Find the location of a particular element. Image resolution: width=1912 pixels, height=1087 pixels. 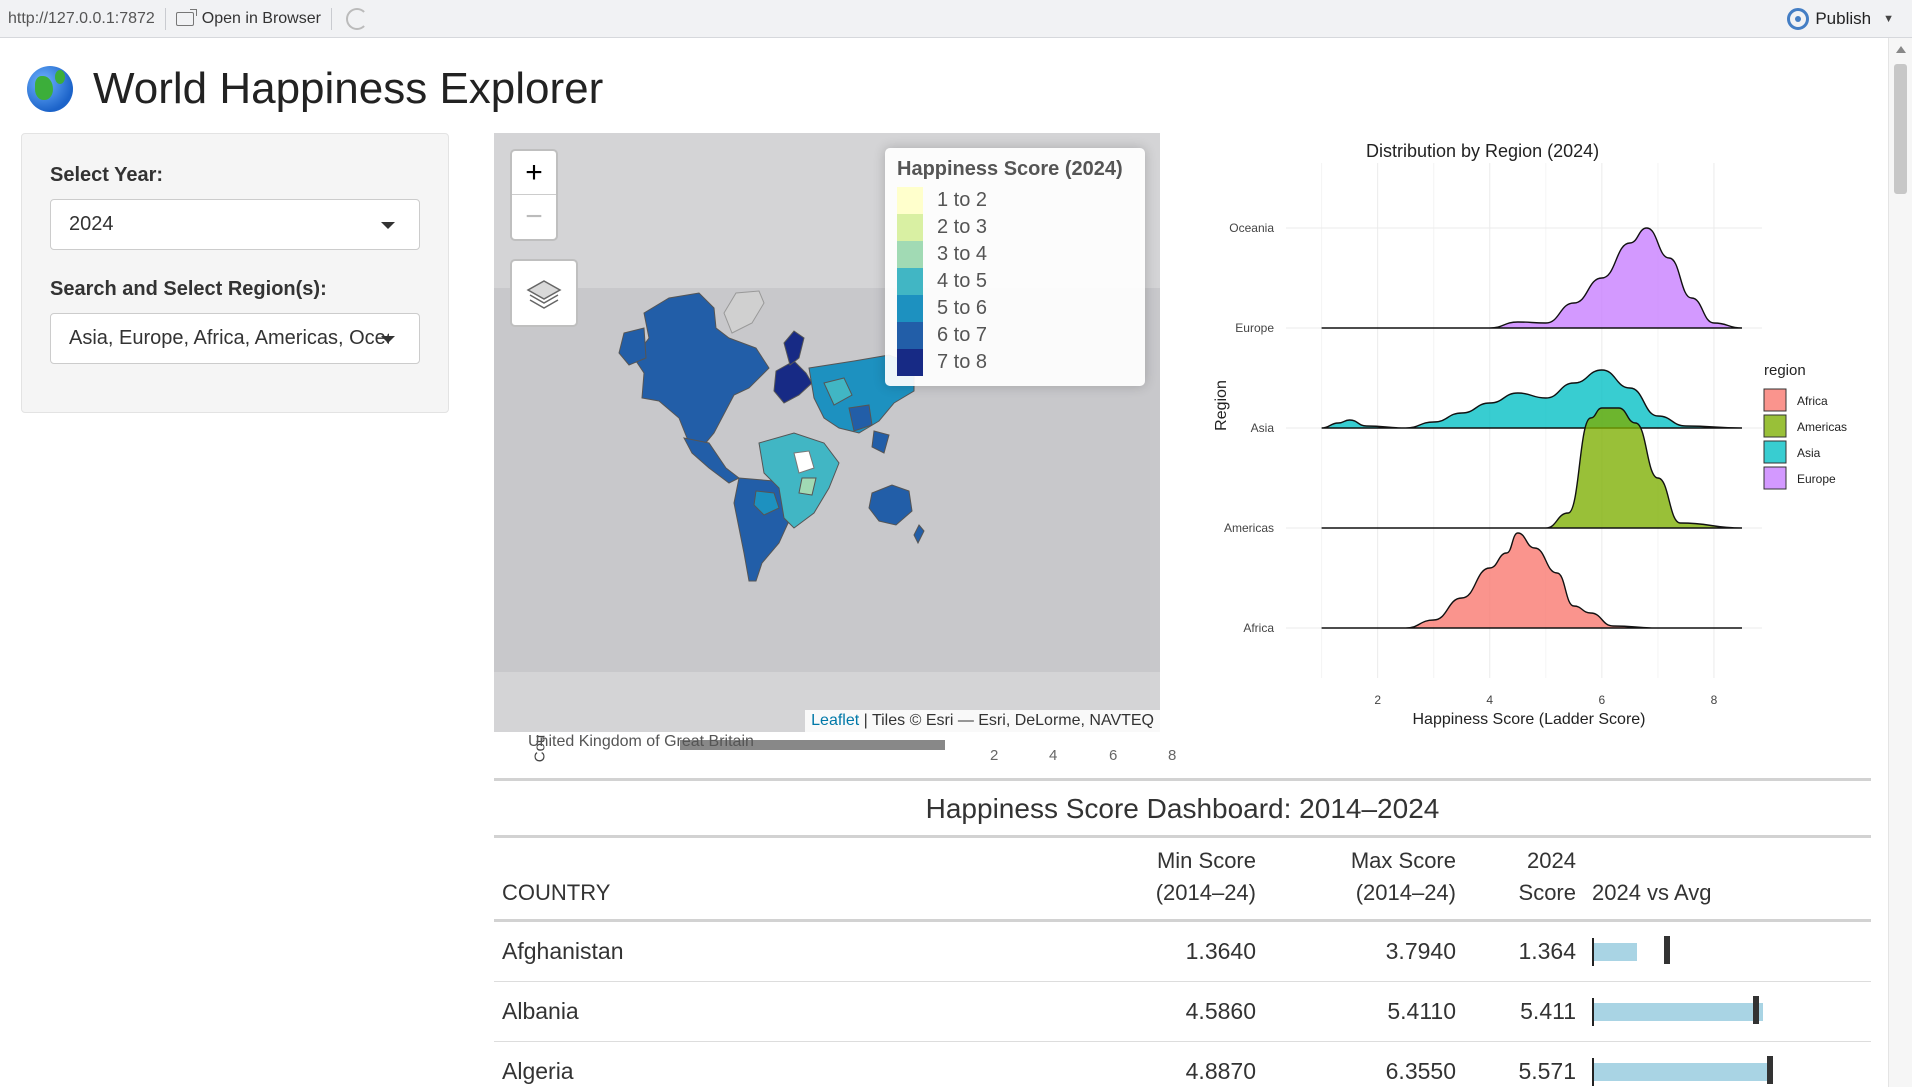

zoom-in-button: + is located at coordinates (534, 173).